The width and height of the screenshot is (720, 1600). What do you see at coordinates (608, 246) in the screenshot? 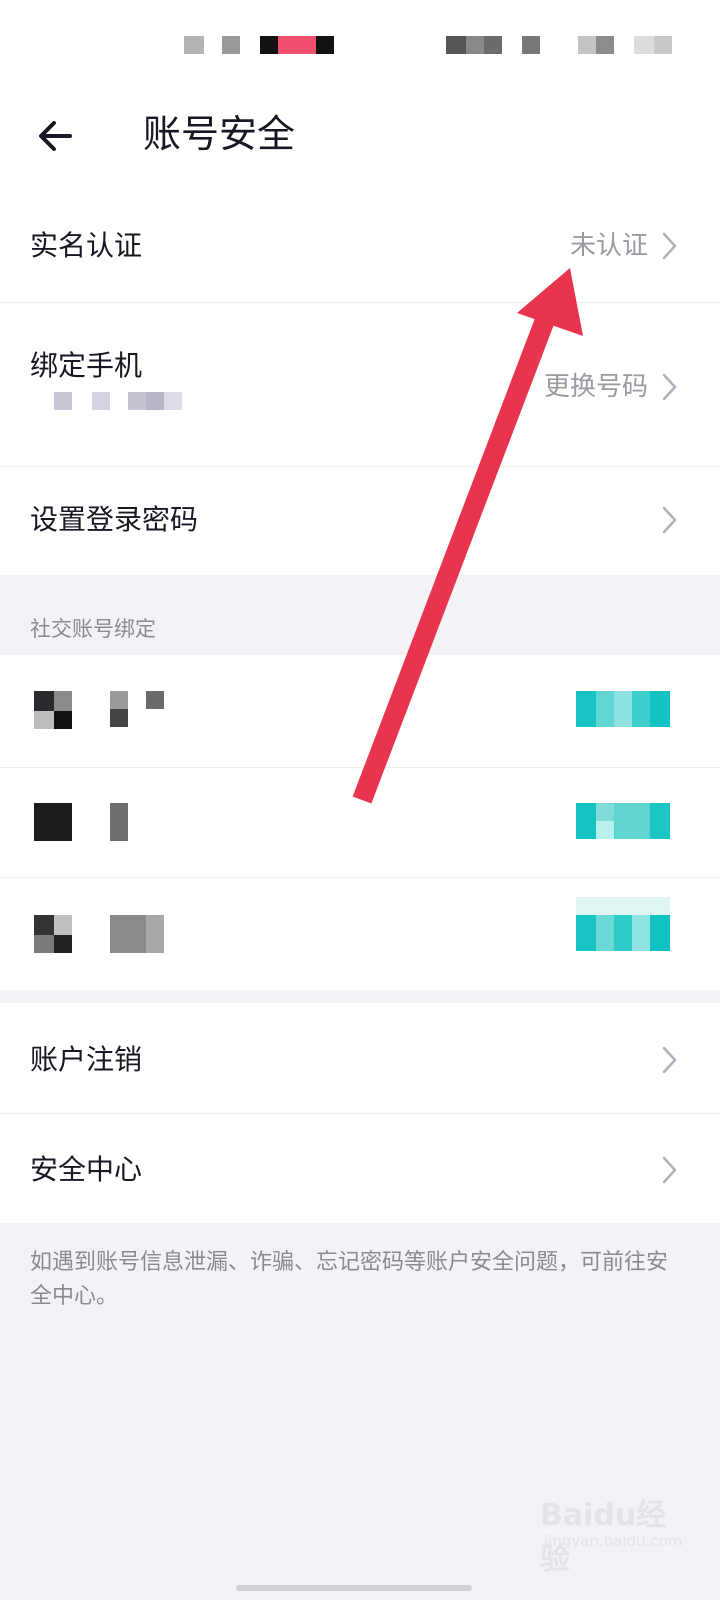
I see `verification-status: 未认证` at bounding box center [608, 246].